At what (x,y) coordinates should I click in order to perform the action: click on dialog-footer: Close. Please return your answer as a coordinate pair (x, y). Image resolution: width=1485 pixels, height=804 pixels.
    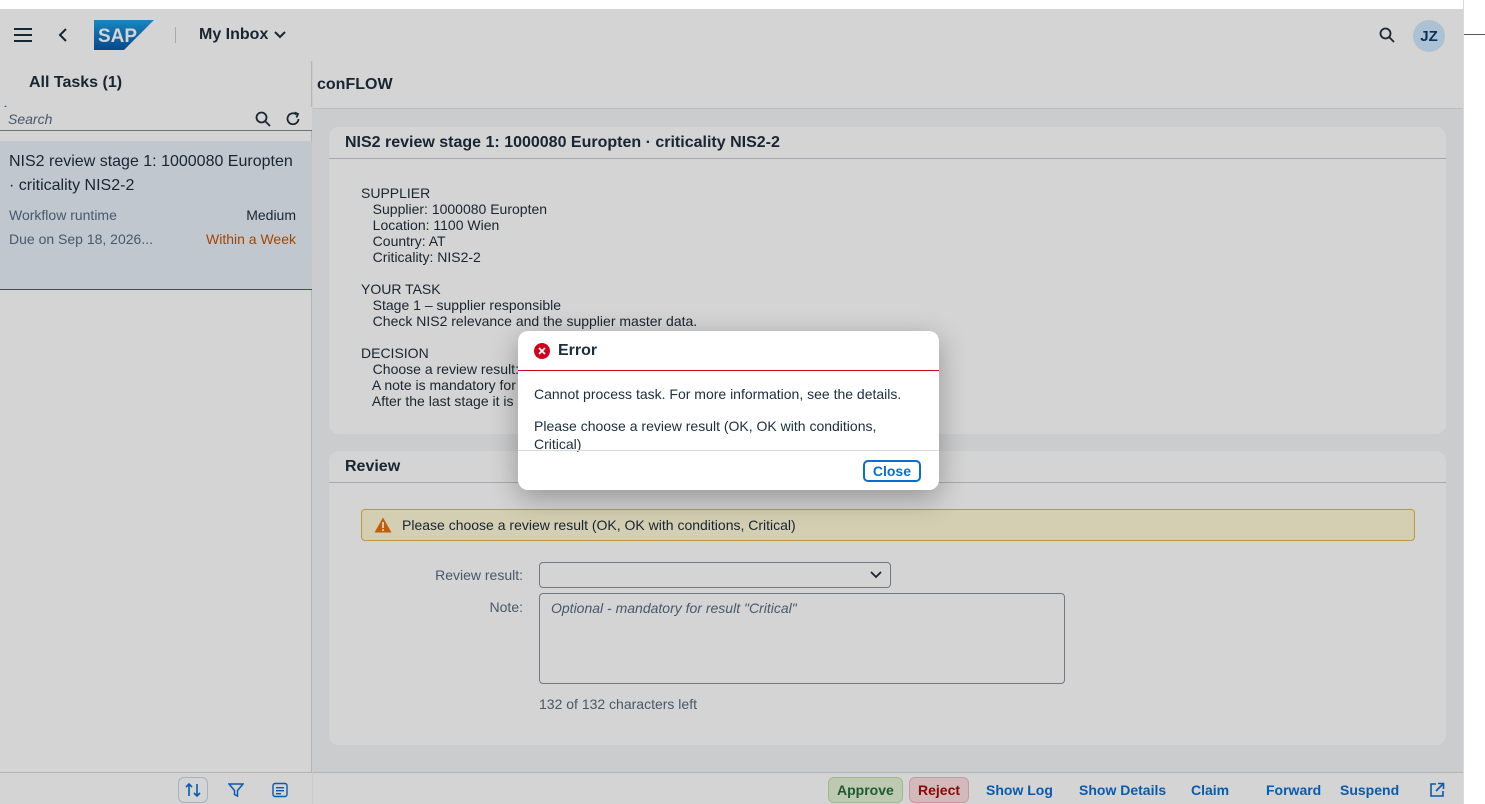
    Looking at the image, I should click on (728, 470).